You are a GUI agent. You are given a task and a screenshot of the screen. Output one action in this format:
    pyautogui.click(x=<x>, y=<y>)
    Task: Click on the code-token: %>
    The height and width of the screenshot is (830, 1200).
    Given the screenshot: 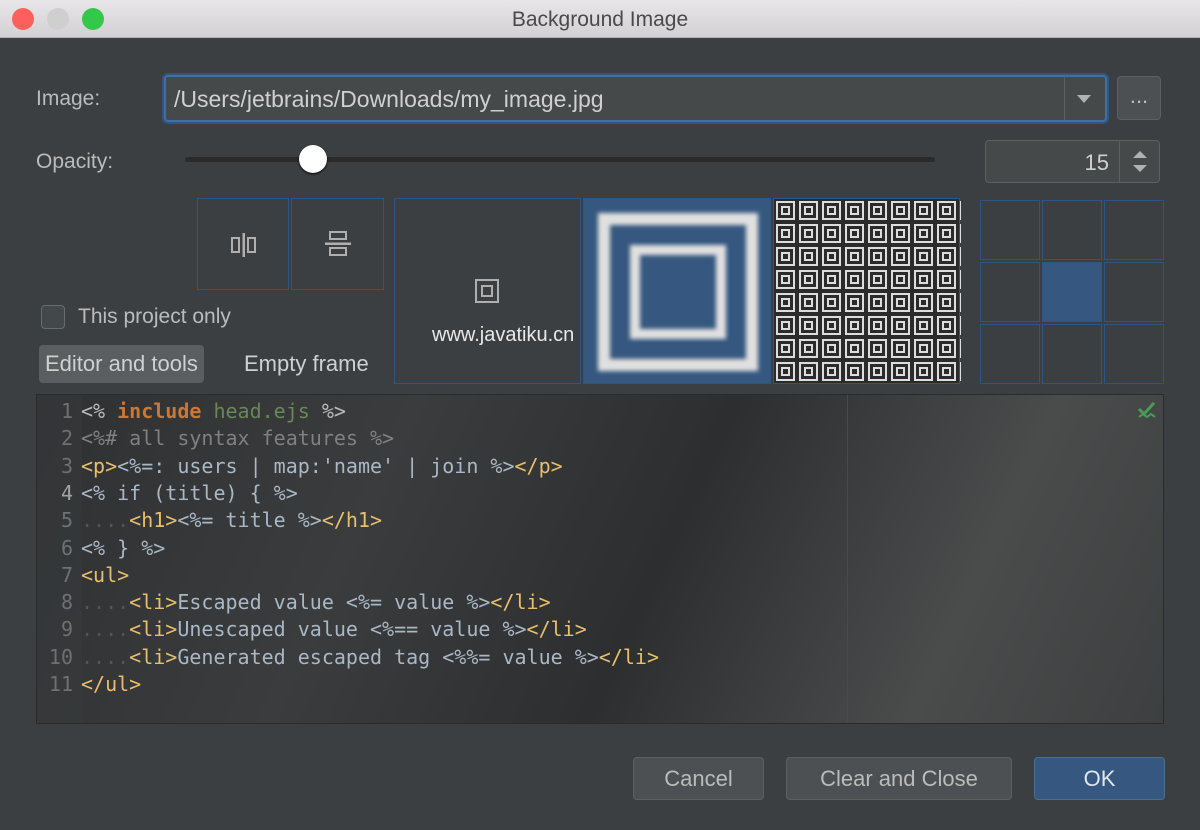 What is the action you would take?
    pyautogui.click(x=327, y=411)
    